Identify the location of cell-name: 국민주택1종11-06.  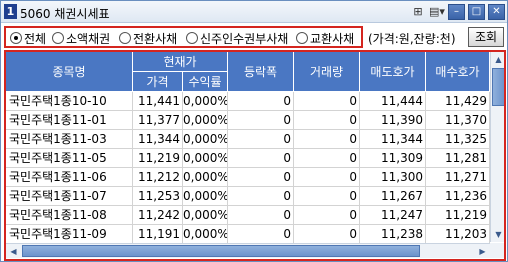
(69, 177).